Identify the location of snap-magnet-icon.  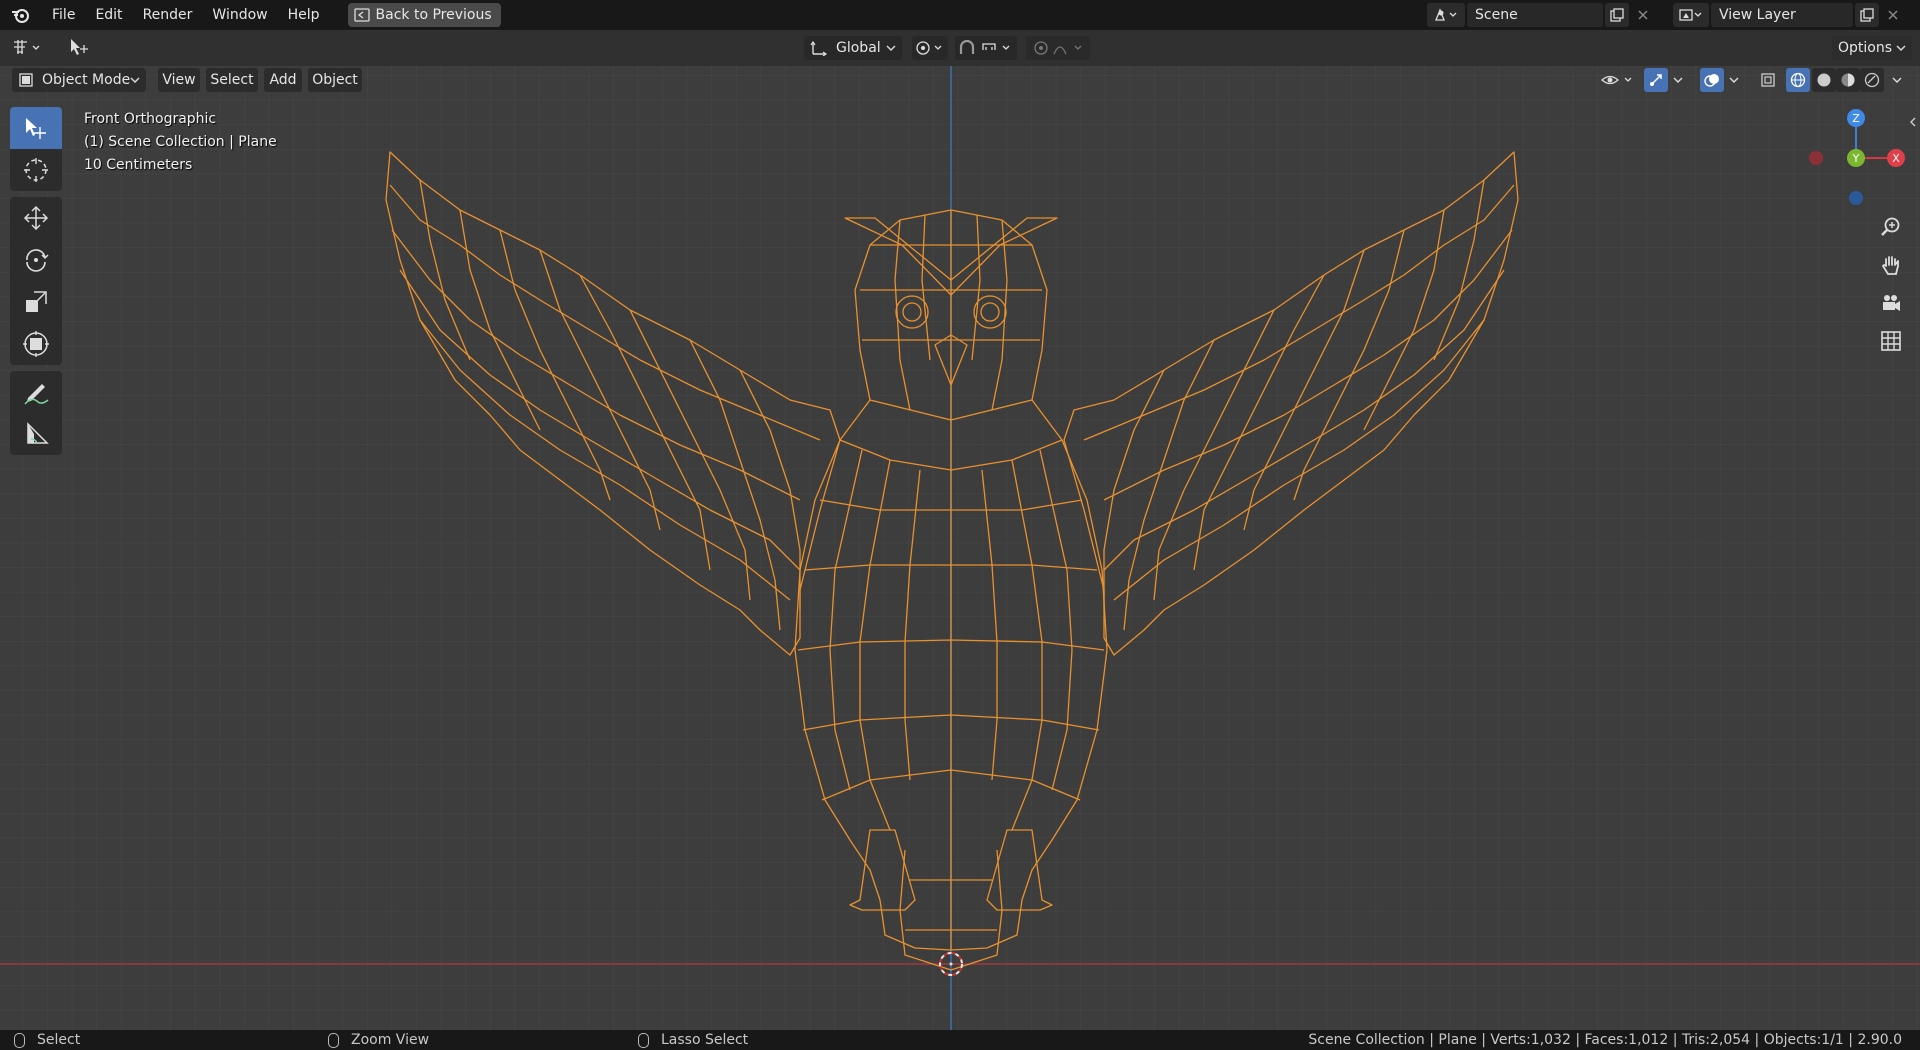
(984, 47).